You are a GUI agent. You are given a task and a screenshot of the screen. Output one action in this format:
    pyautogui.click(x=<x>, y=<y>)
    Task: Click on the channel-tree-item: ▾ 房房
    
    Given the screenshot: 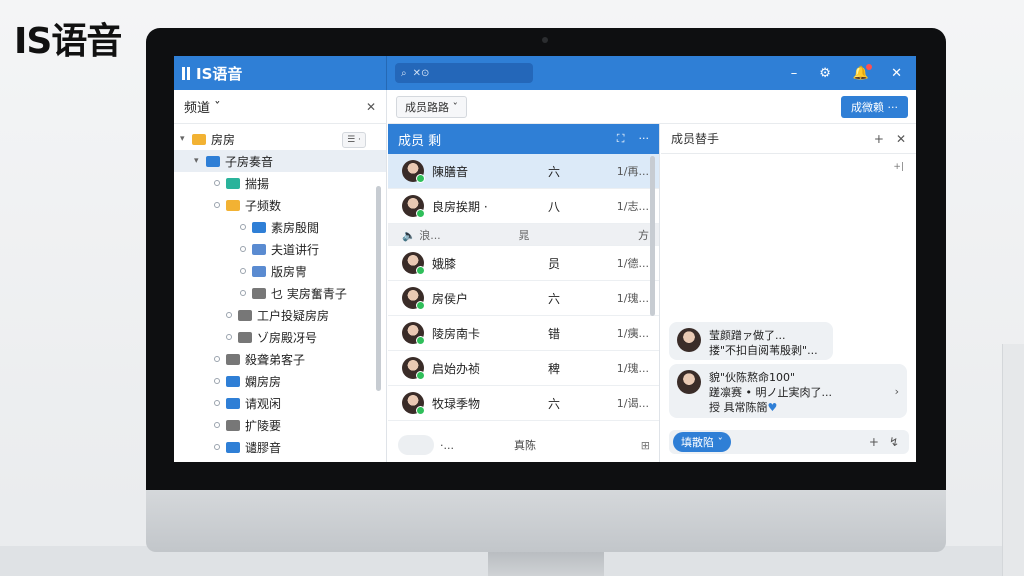 What is the action you would take?
    pyautogui.click(x=280, y=139)
    